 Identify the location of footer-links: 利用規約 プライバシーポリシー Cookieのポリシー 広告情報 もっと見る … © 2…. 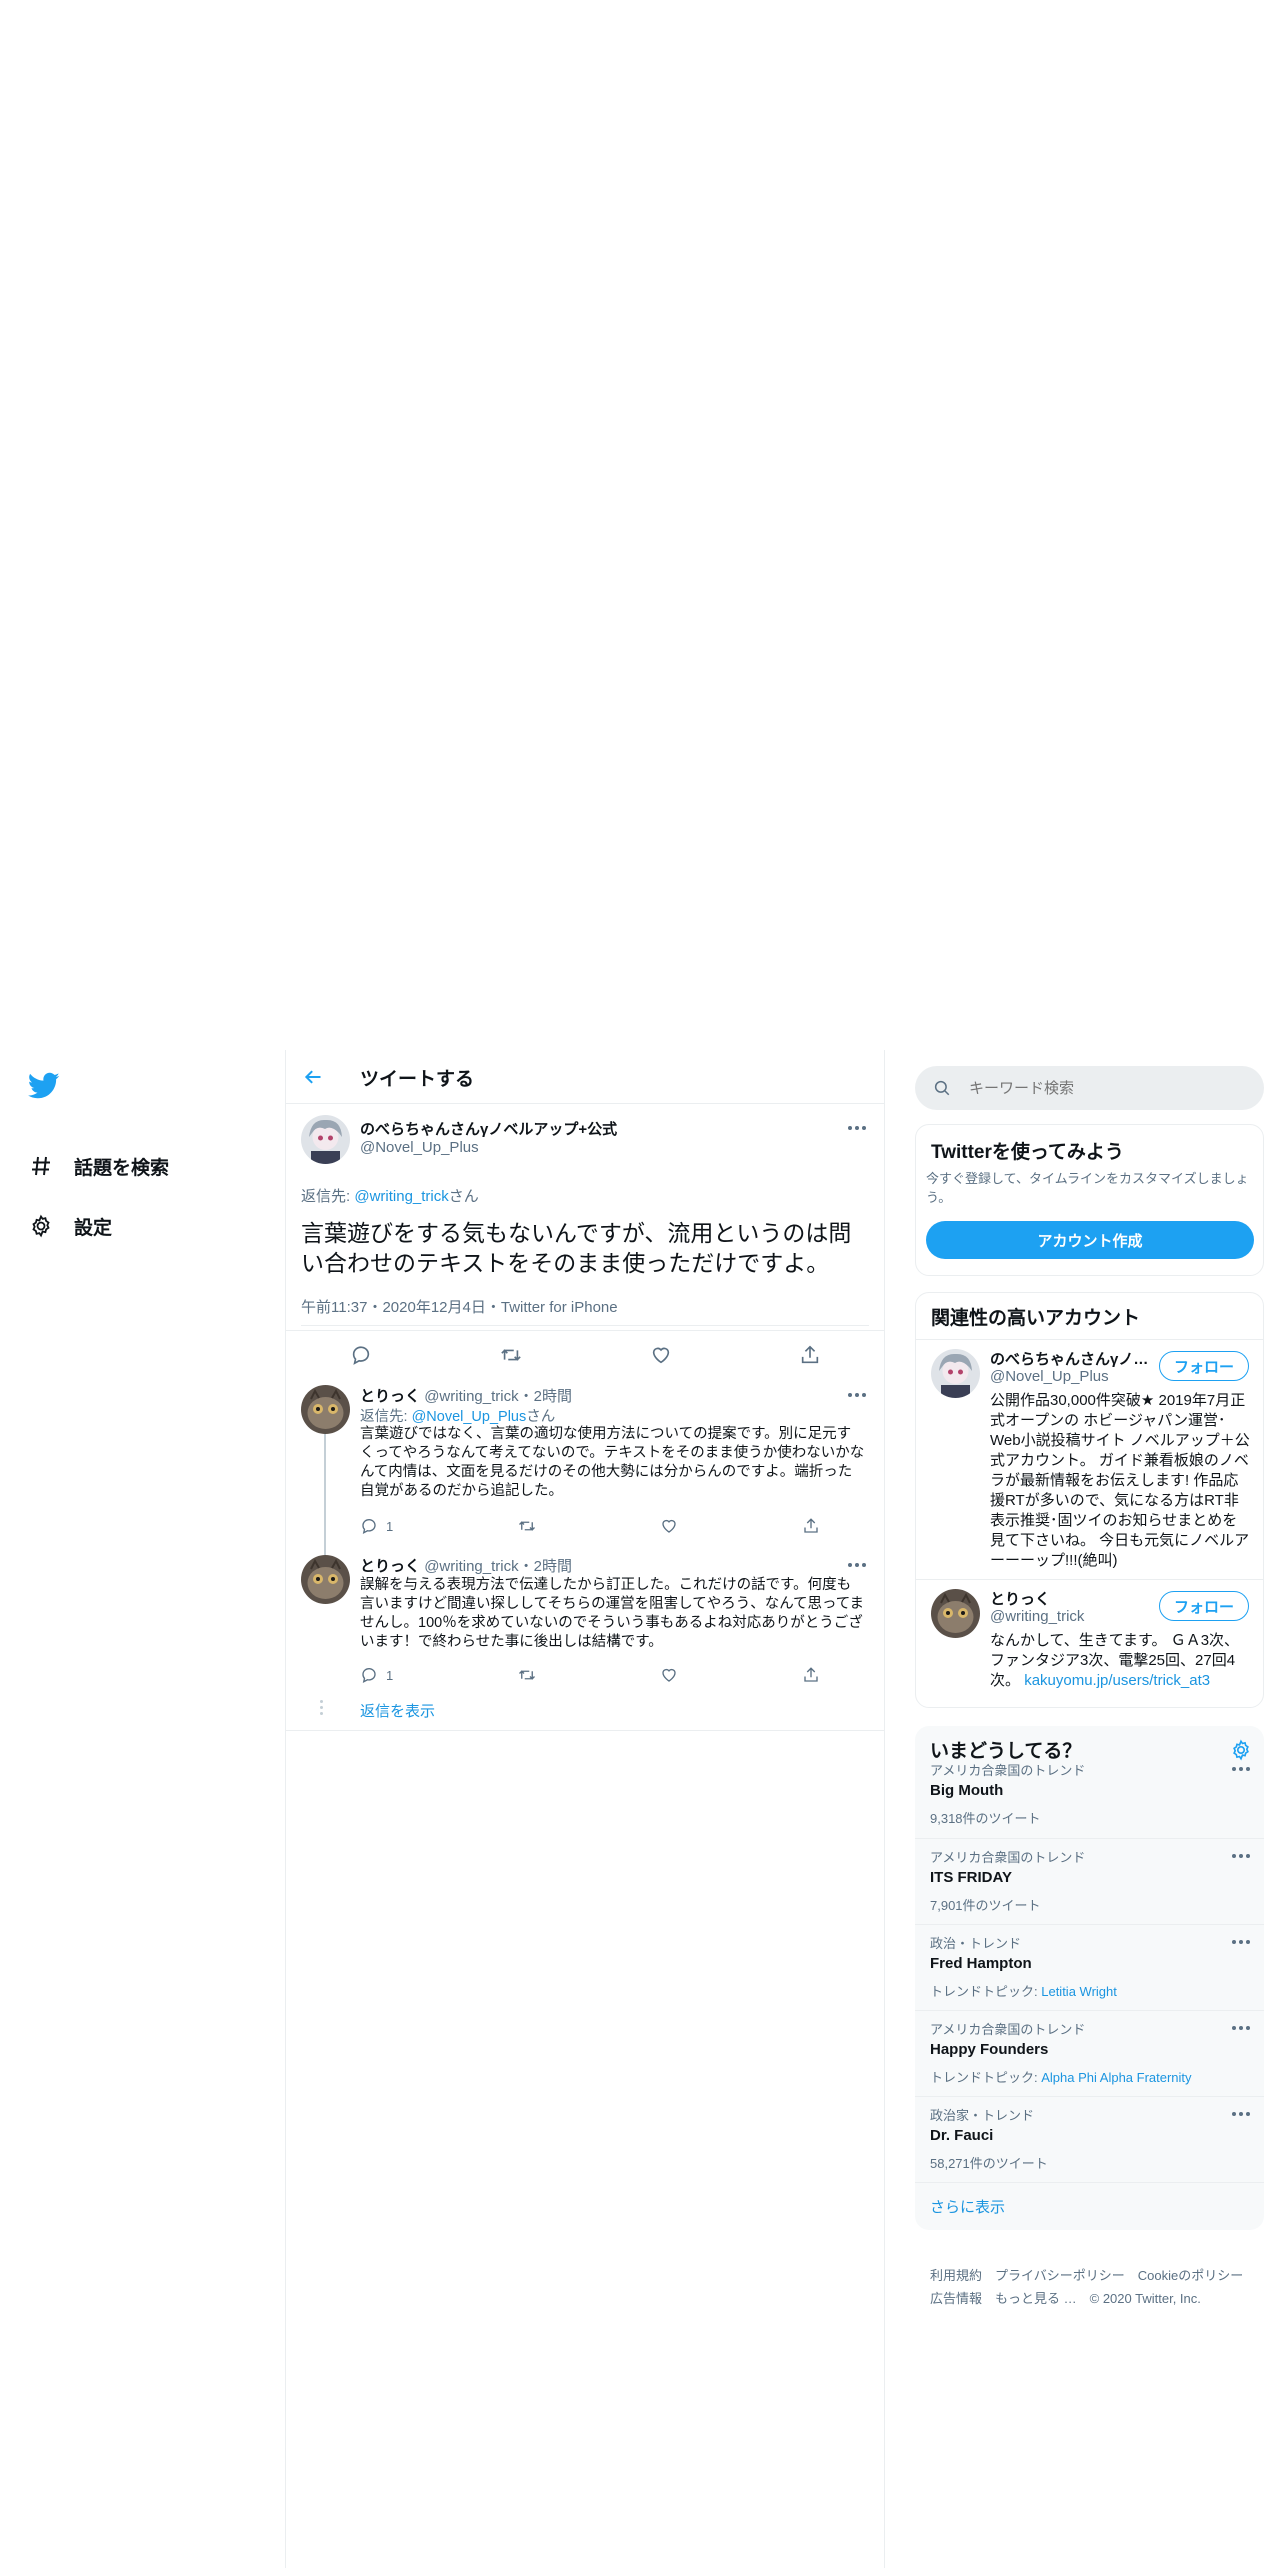
(1095, 2287).